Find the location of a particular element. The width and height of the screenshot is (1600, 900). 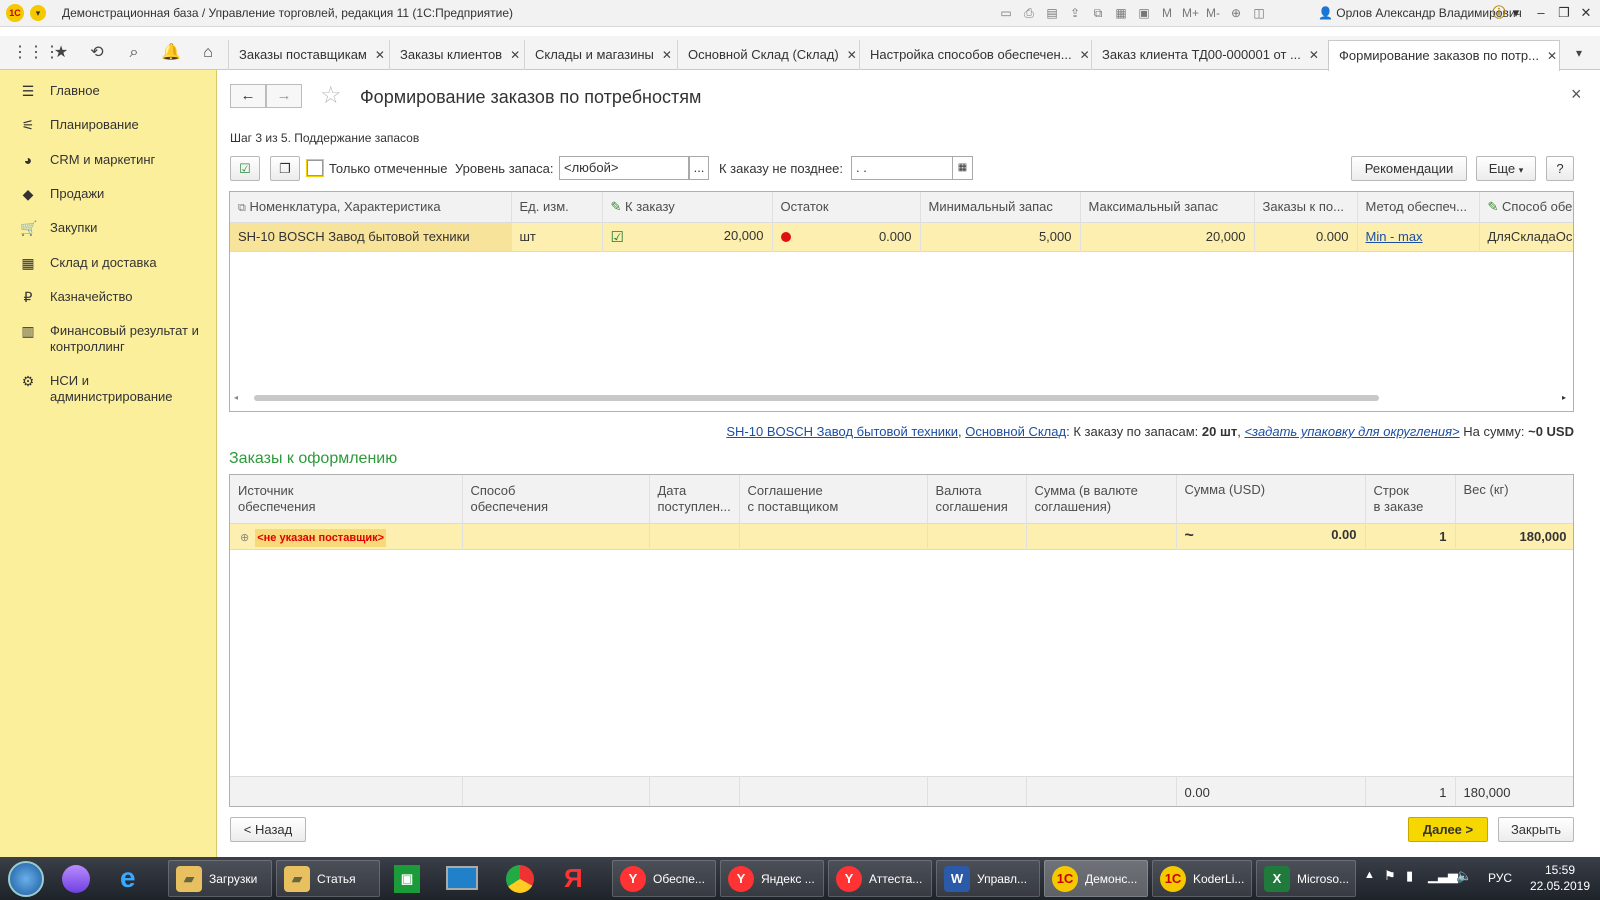

col-unit: Ед. изм. is located at coordinates (557, 207).